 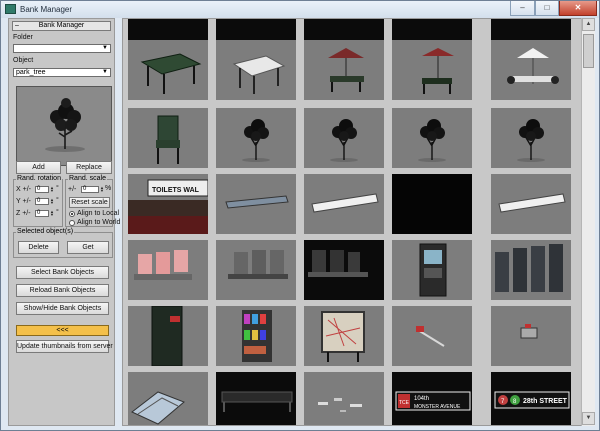 I want to click on x-label: X +/-, so click(x=23, y=189).